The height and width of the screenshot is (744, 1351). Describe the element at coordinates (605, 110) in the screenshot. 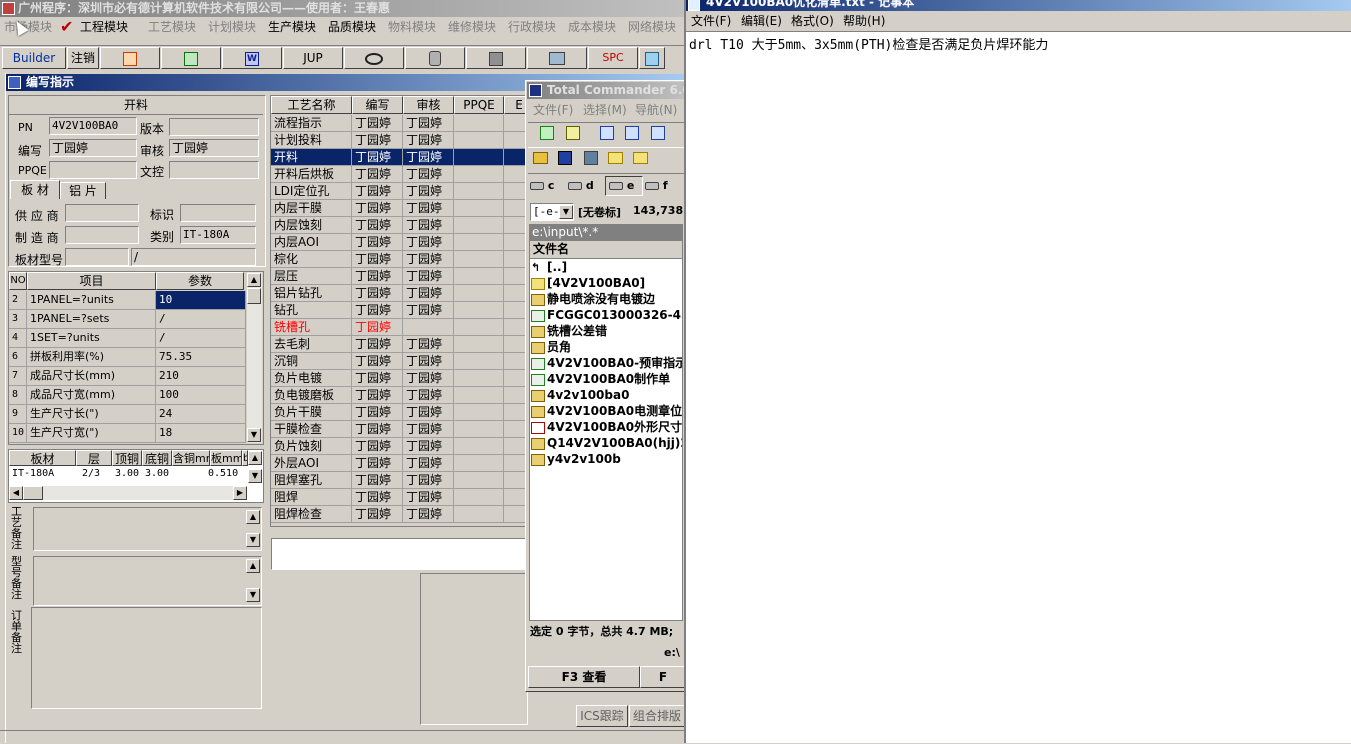

I see `tc-menu-select: 选择(M)` at that location.